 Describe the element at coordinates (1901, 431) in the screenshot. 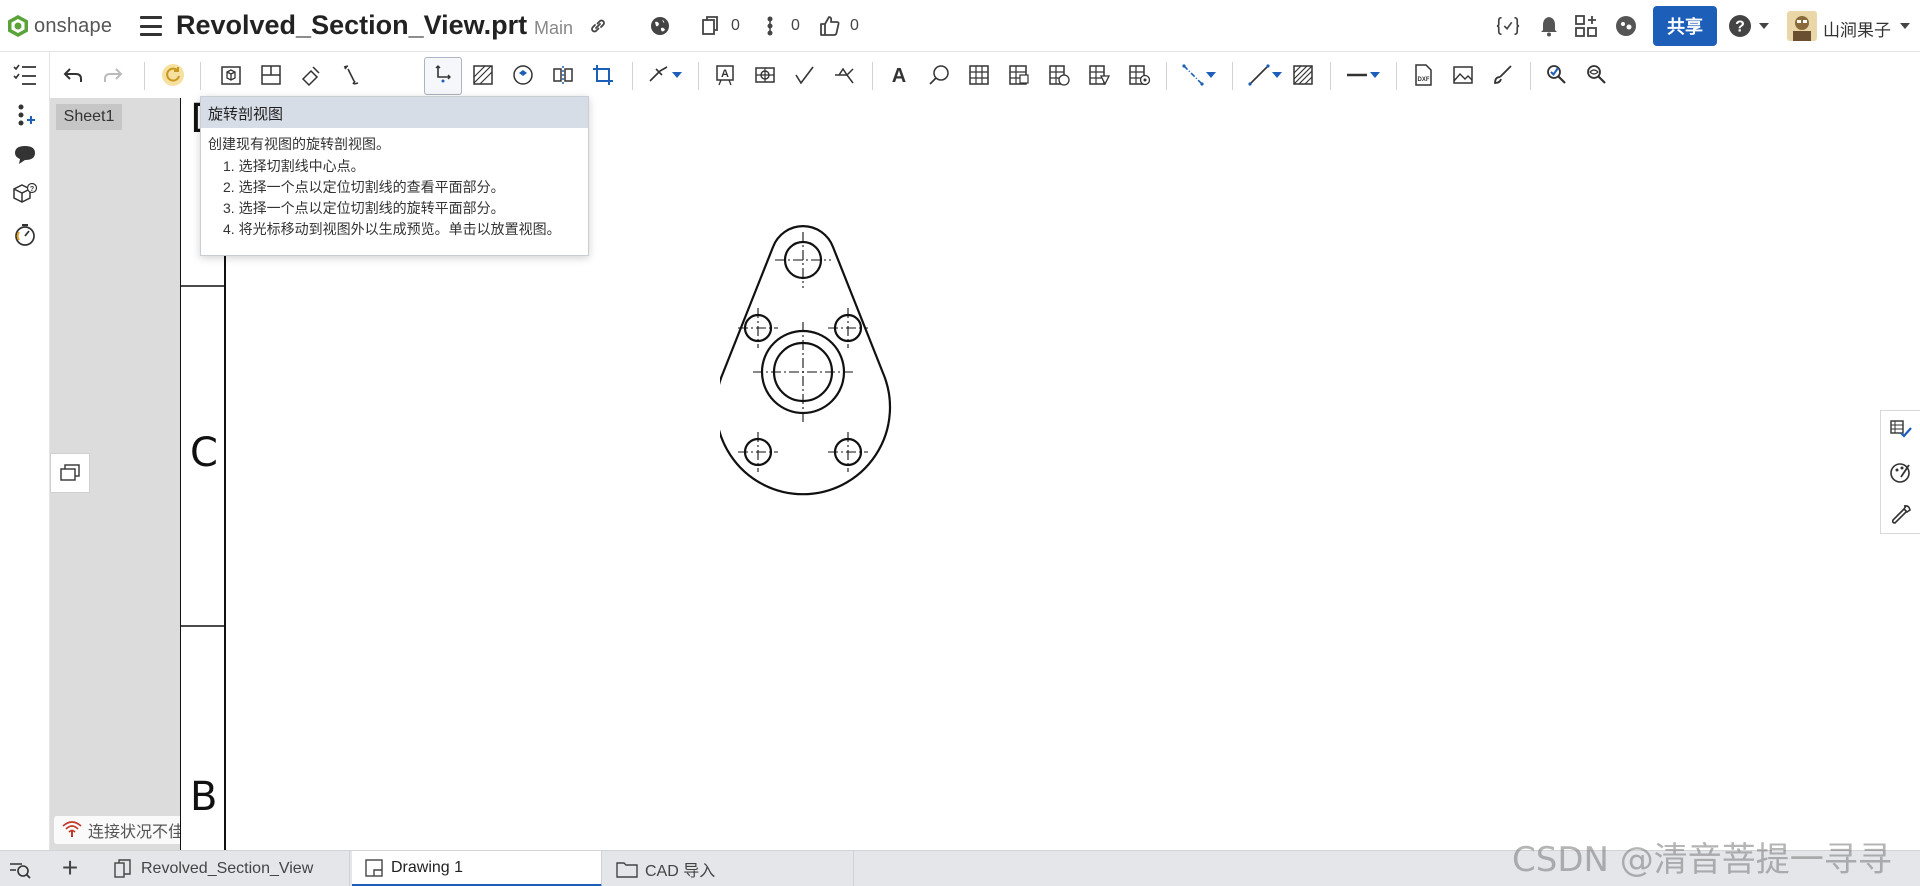

I see `properties-icon` at that location.